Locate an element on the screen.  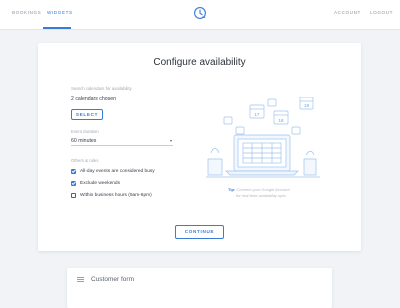
nav-tab-bookings: BOOKINGS is located at coordinates (26, 12).